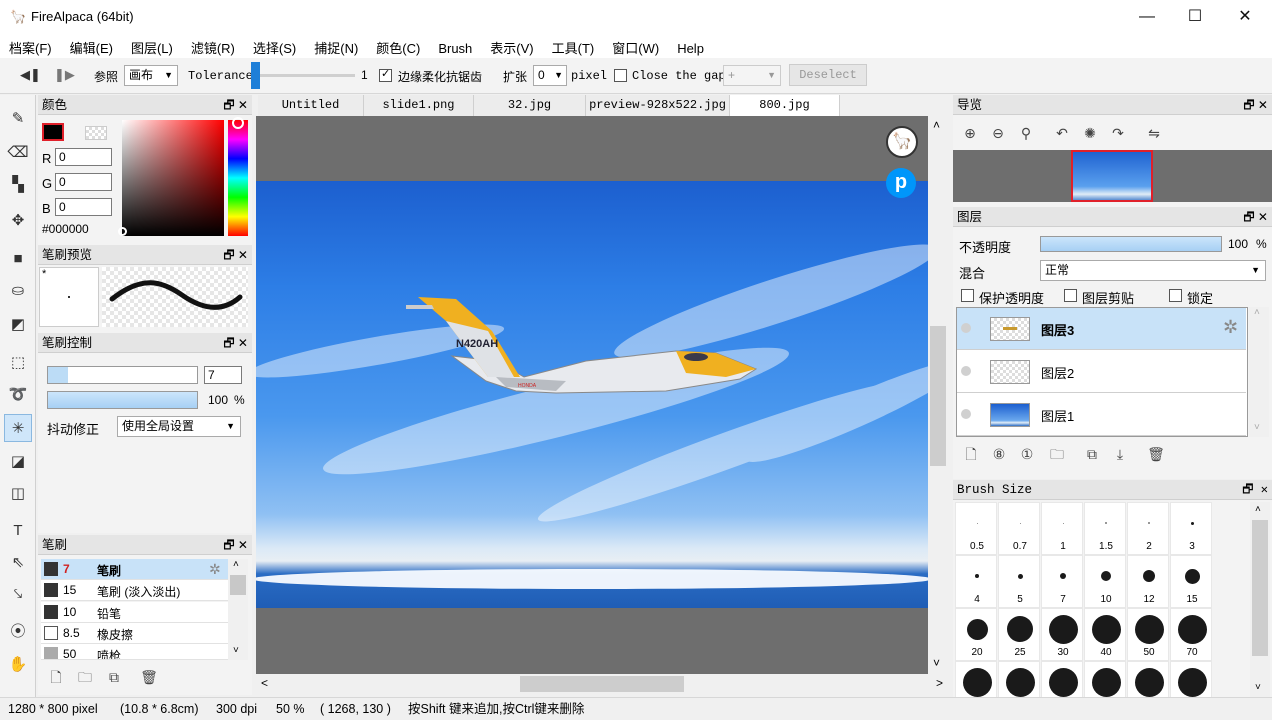  I want to click on brush-size-cell: 40, so click(1105, 634).